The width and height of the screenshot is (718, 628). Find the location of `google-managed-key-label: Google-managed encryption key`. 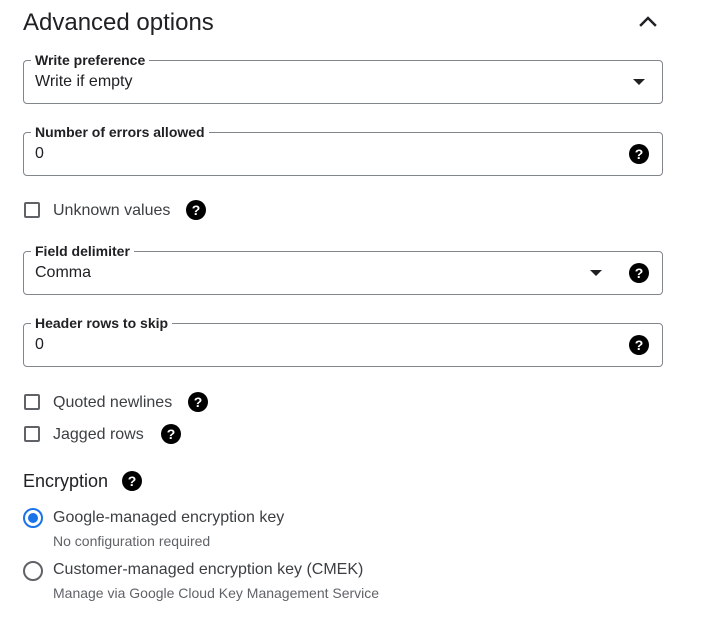

google-managed-key-label: Google-managed encryption key is located at coordinates (168, 518).